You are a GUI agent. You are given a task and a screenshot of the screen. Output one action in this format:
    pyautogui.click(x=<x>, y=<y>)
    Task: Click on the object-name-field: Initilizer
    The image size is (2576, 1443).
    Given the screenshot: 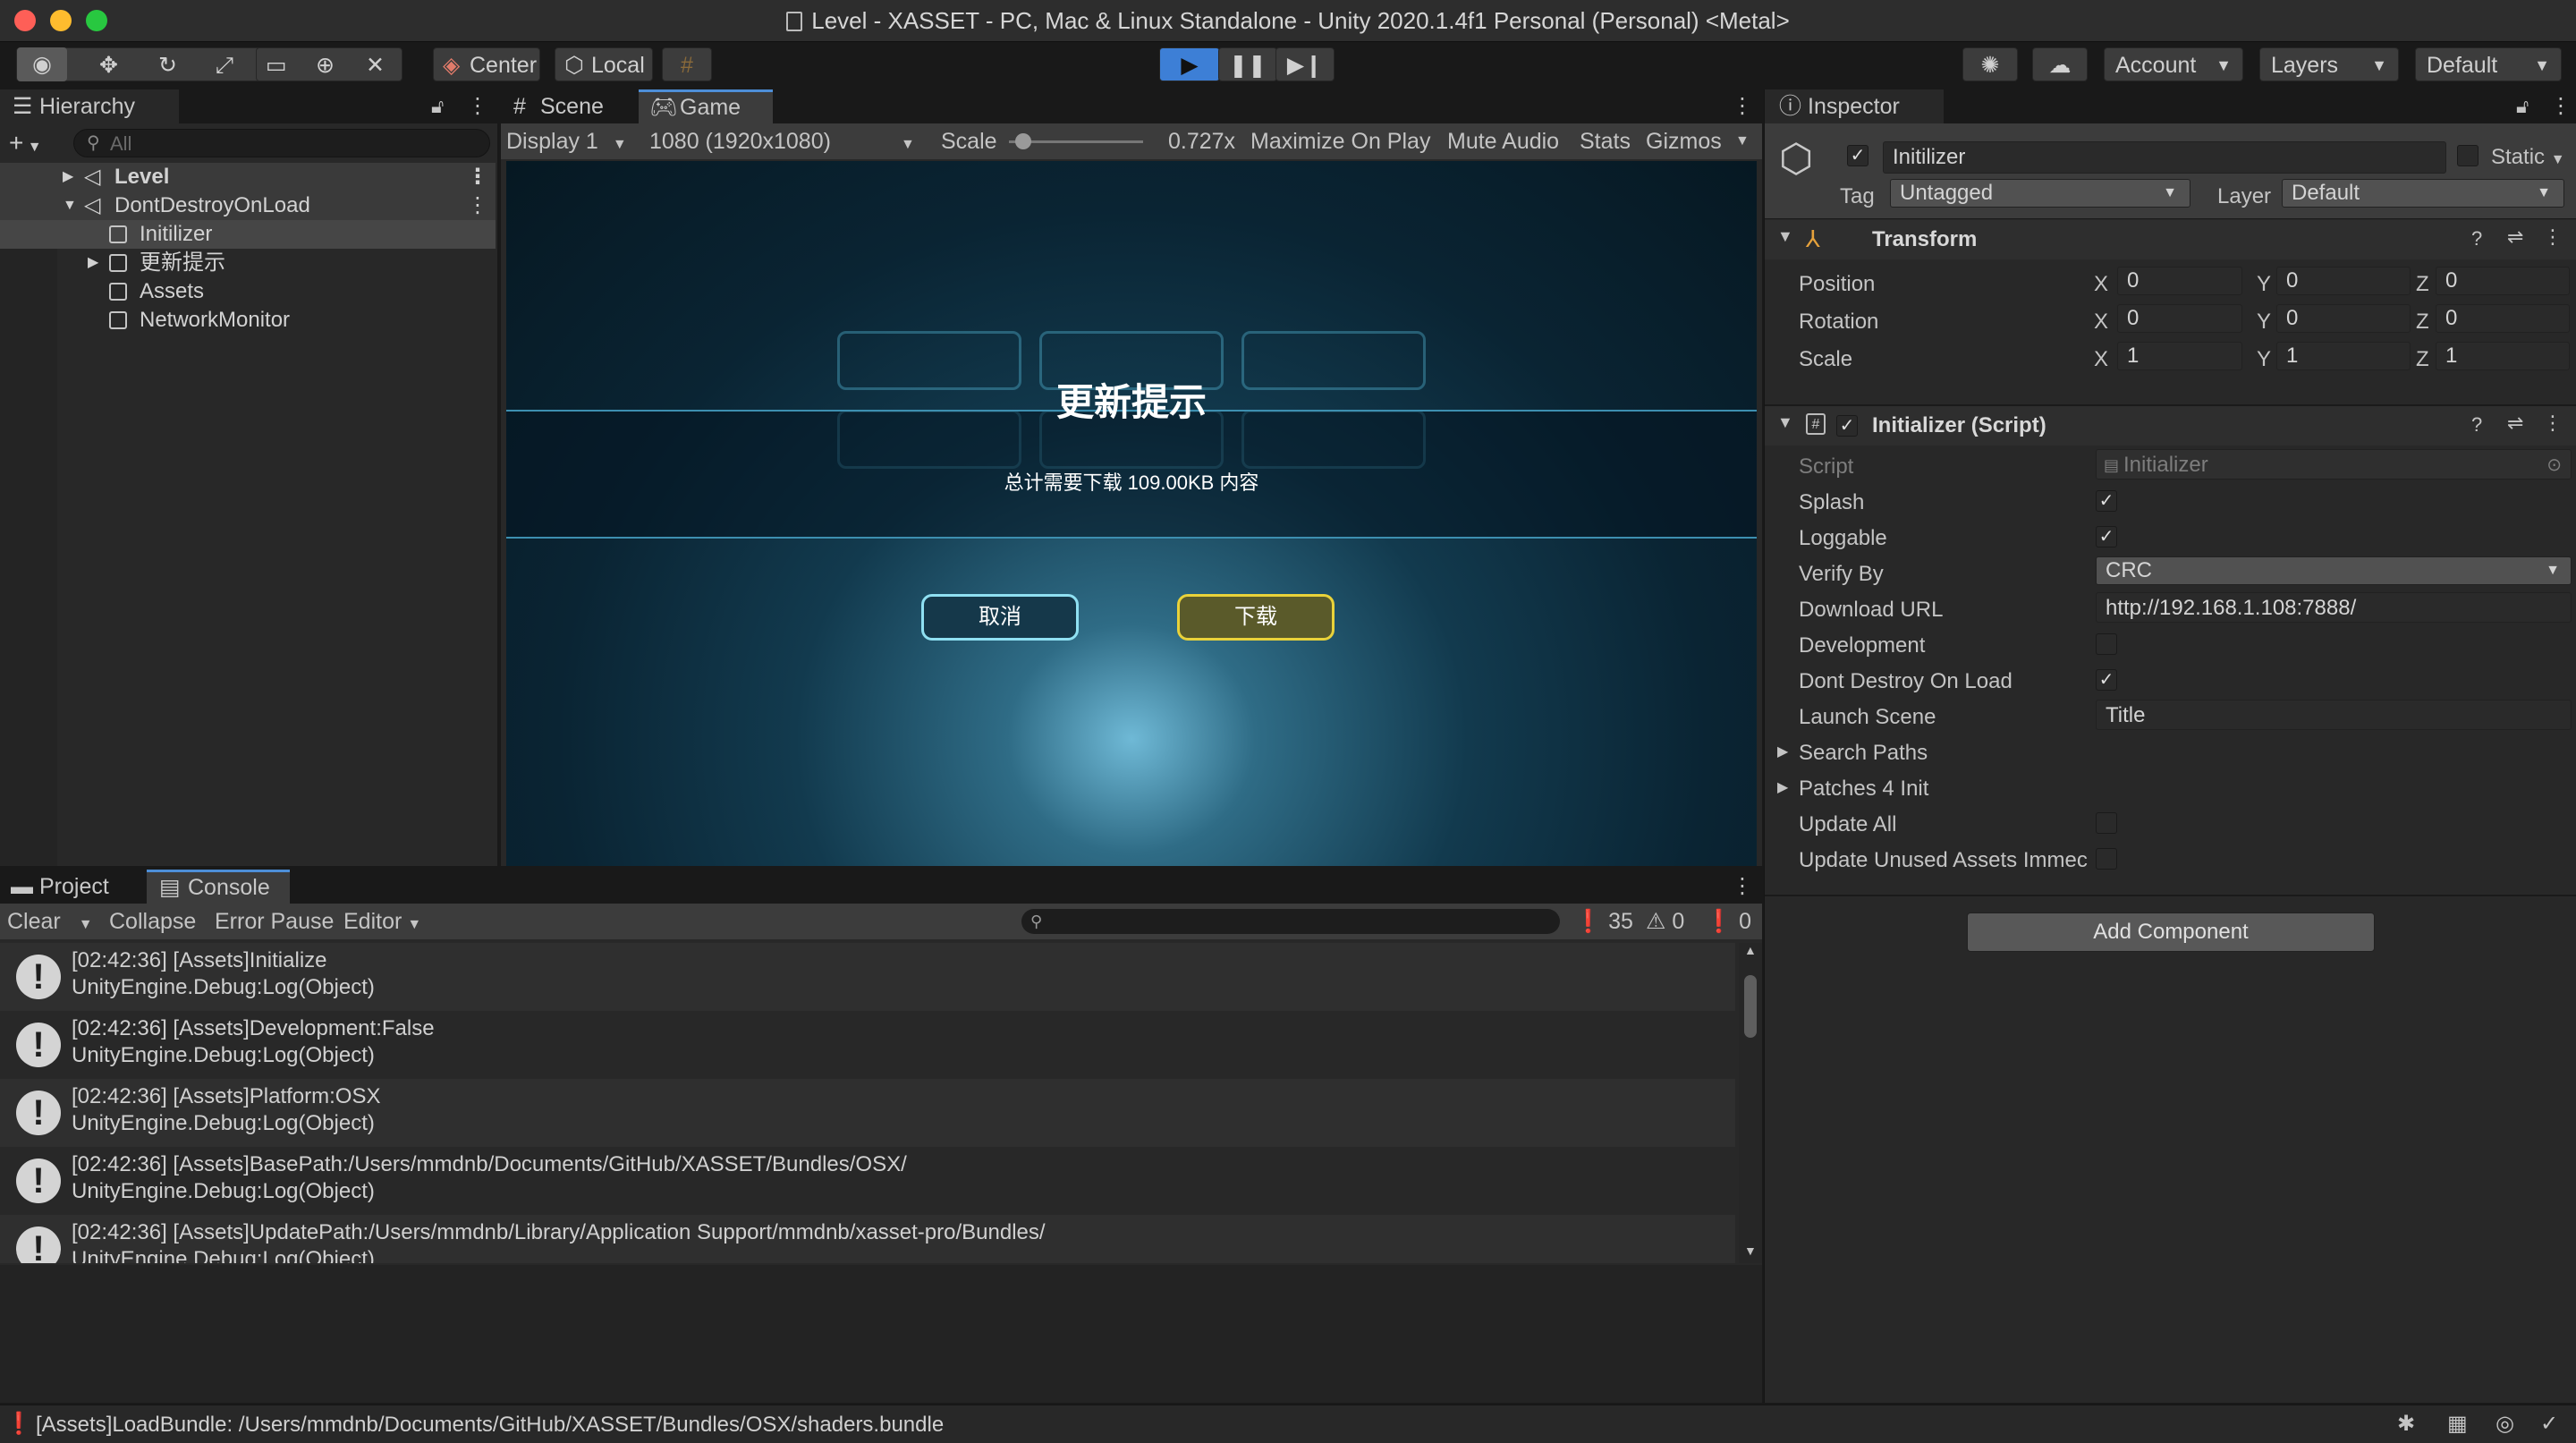 What is the action you would take?
    pyautogui.click(x=2164, y=157)
    